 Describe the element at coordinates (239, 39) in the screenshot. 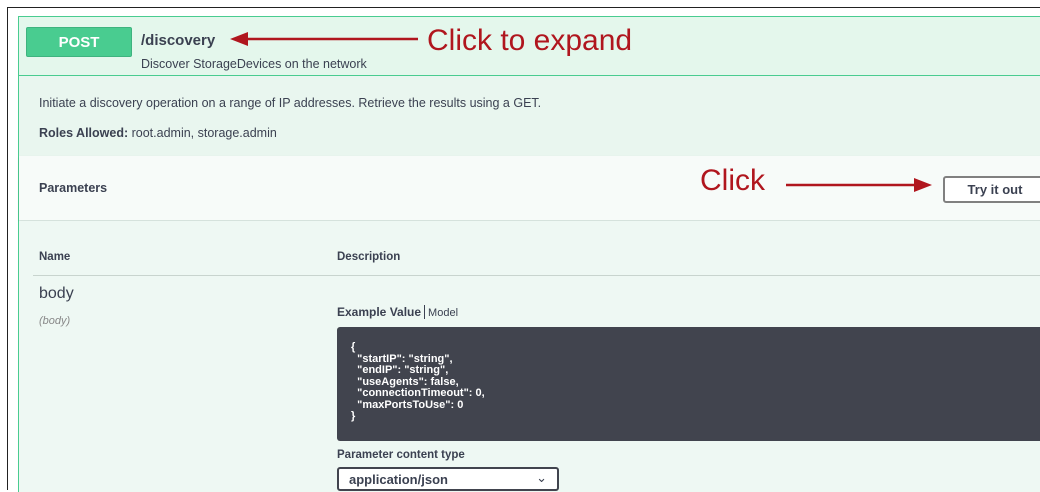

I see `arrow-left-icon` at that location.